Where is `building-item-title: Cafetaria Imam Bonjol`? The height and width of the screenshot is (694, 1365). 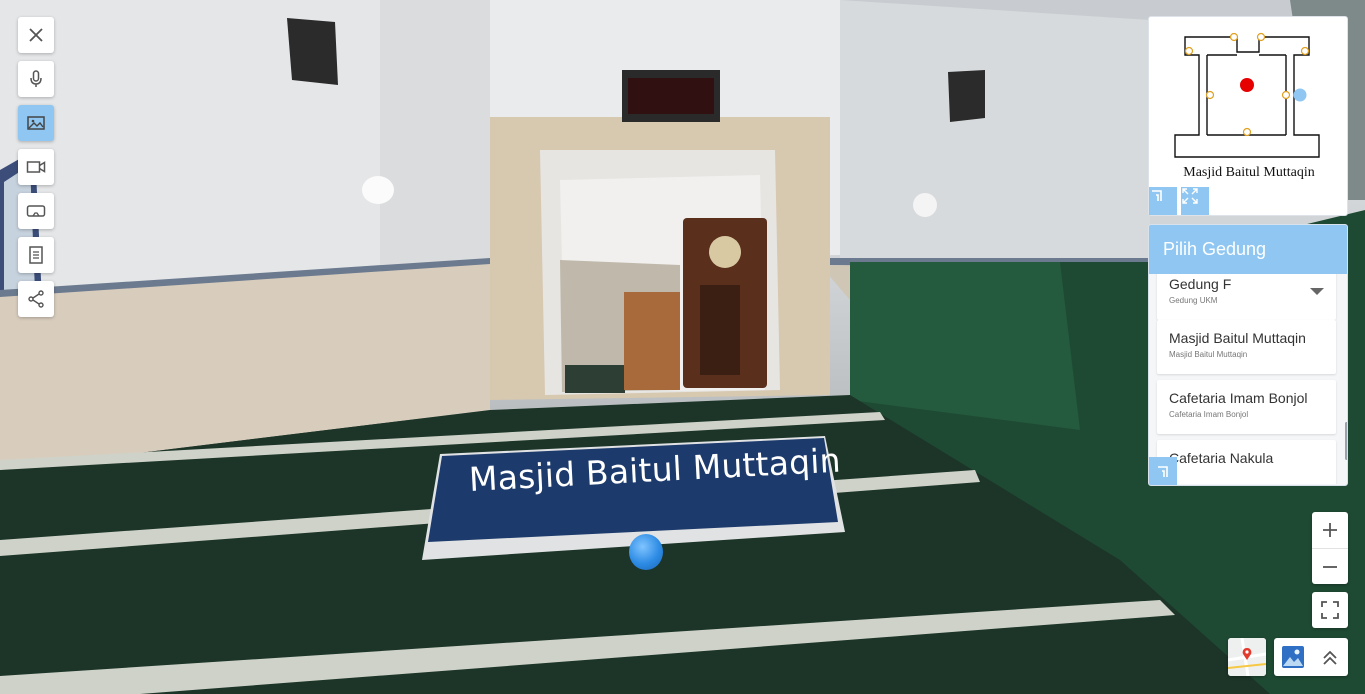 building-item-title: Cafetaria Imam Bonjol is located at coordinates (1238, 398).